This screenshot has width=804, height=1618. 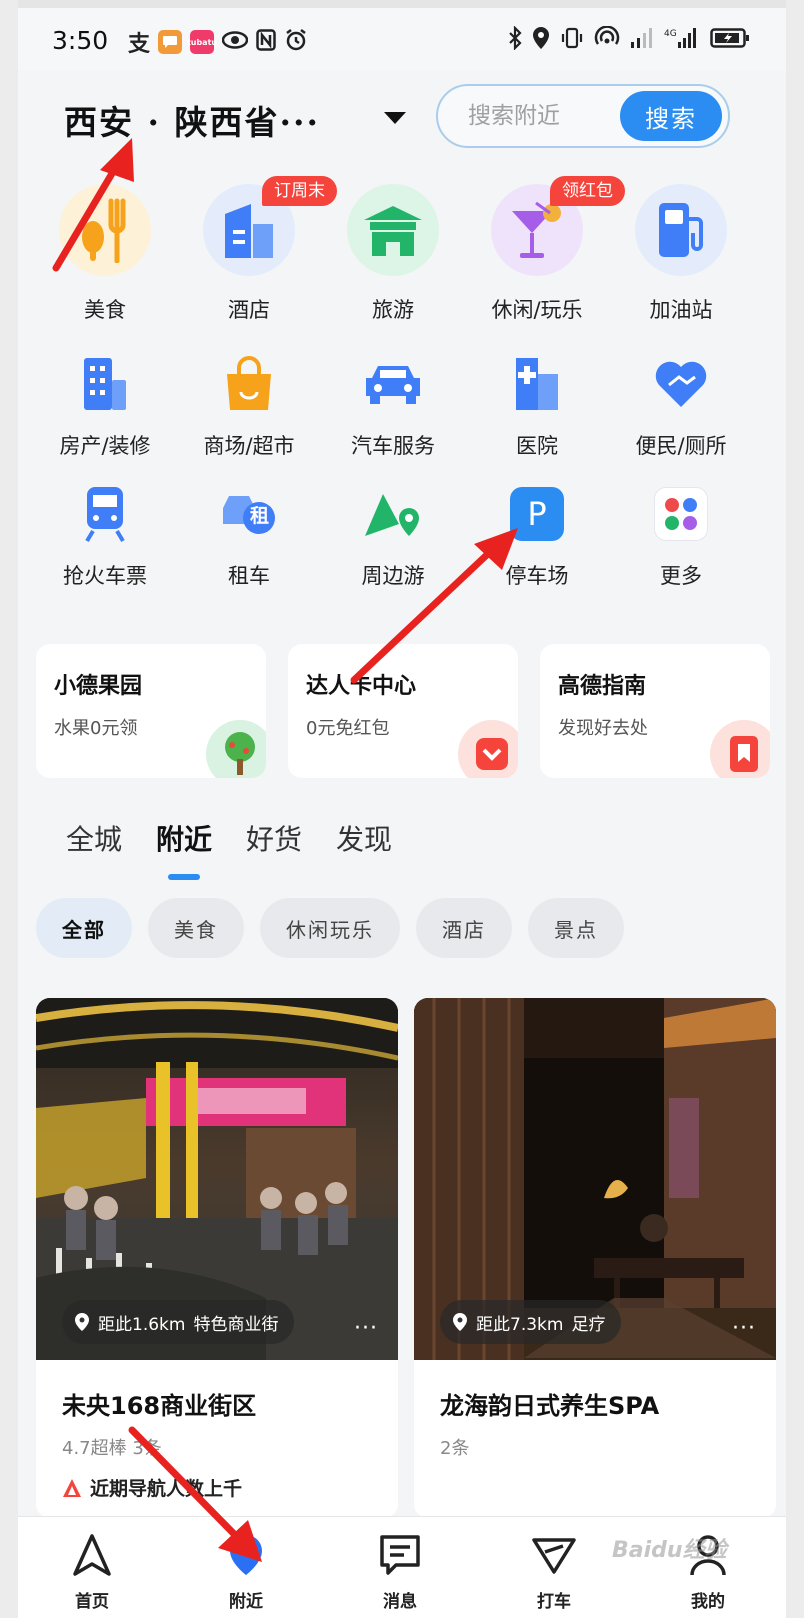 I want to click on feed-tabs: 全城 附近 好货 发现, so click(x=229, y=849).